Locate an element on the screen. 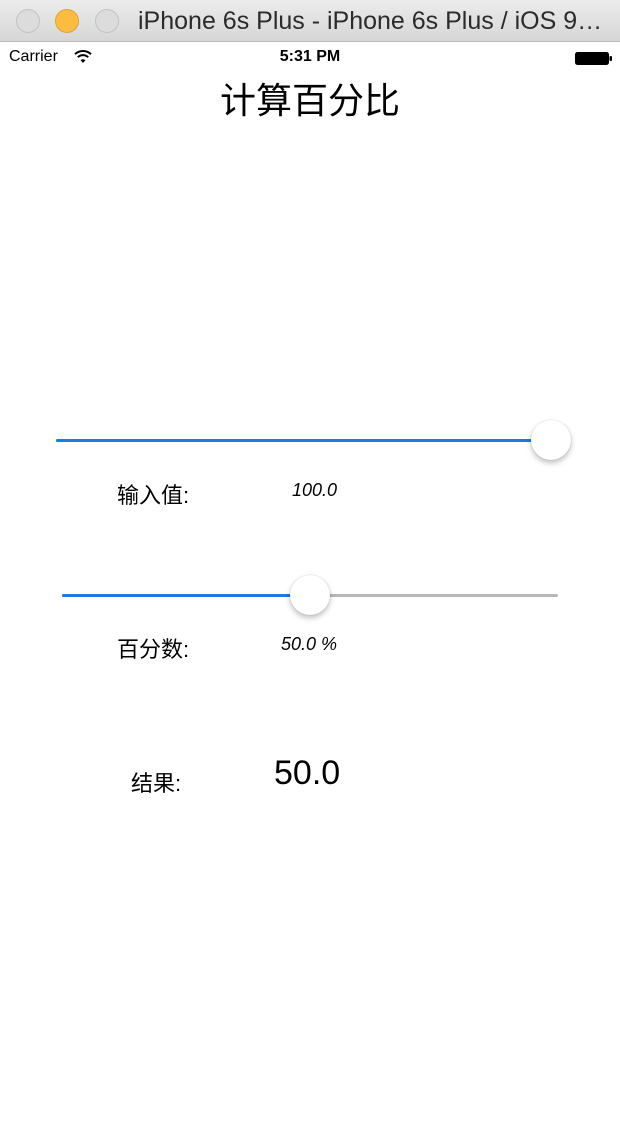  zoom-window-button is located at coordinates (107, 21).